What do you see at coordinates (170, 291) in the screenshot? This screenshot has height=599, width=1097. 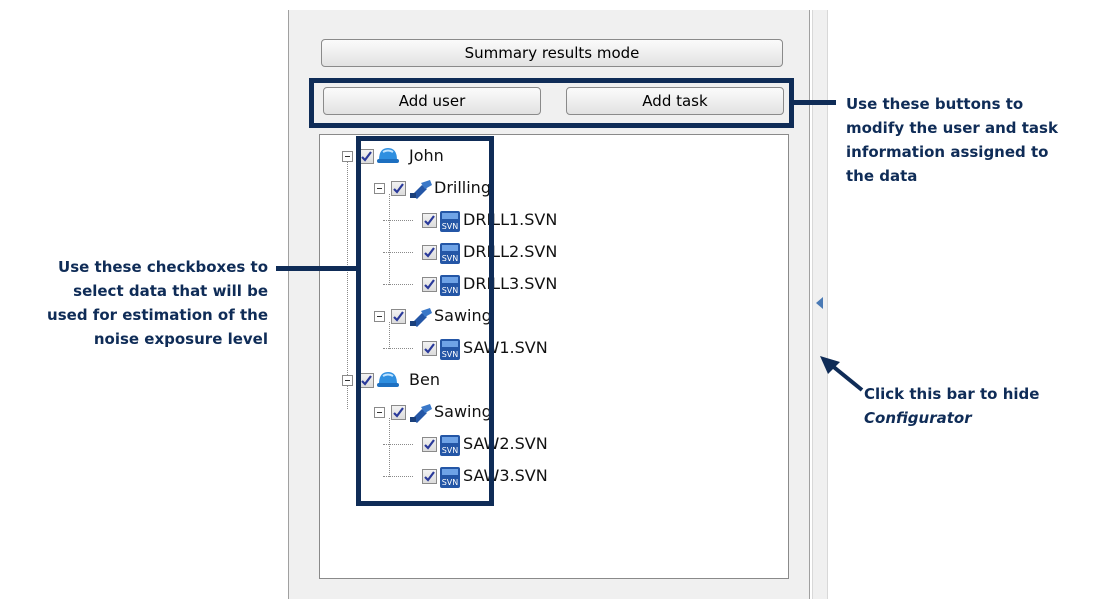 I see `checkboxes-callout-line: select data that will be` at bounding box center [170, 291].